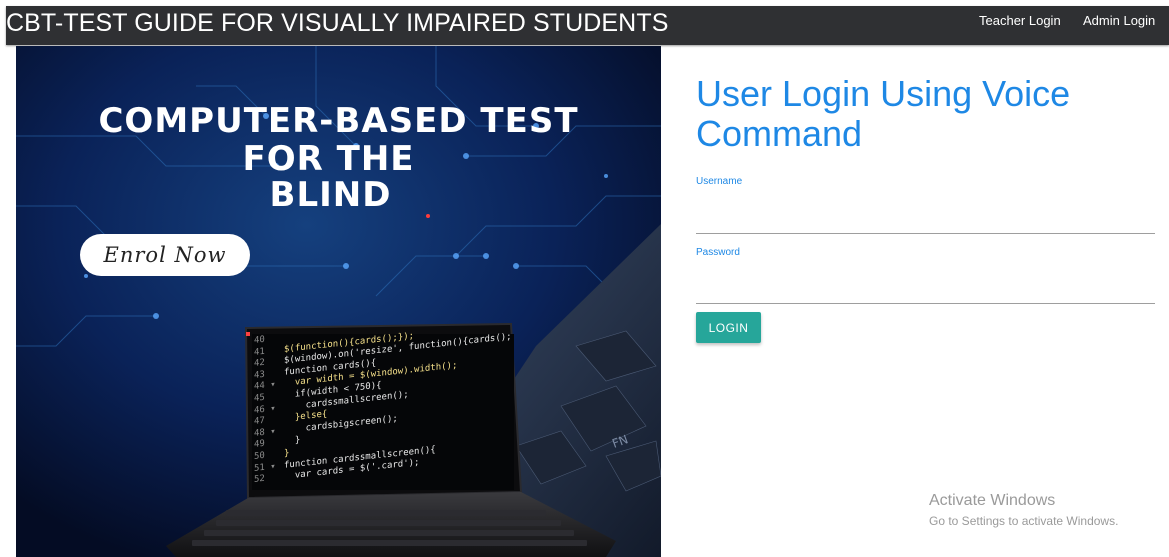 The image size is (1169, 557). I want to click on admin-login-link: Admin Login, so click(1119, 20).